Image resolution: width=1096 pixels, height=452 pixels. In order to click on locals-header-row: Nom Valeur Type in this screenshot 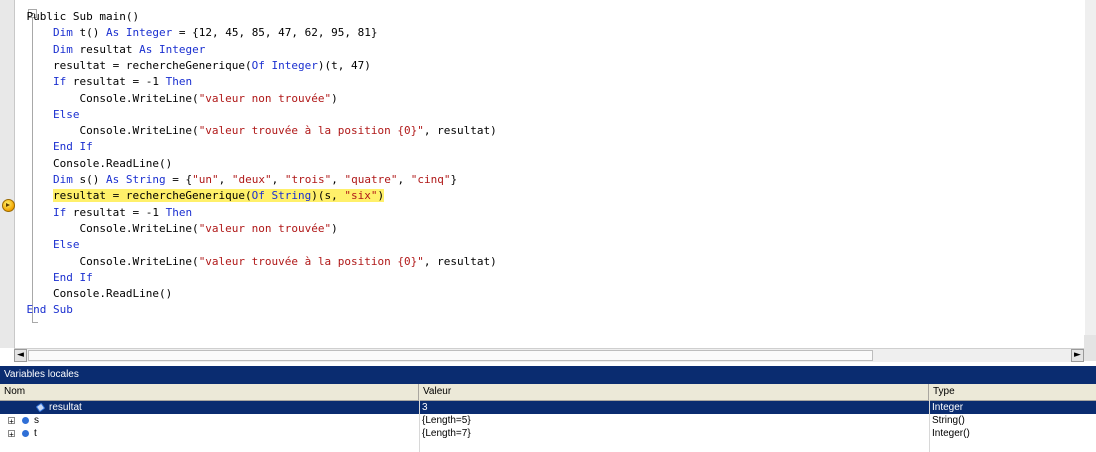, I will do `click(548, 392)`.